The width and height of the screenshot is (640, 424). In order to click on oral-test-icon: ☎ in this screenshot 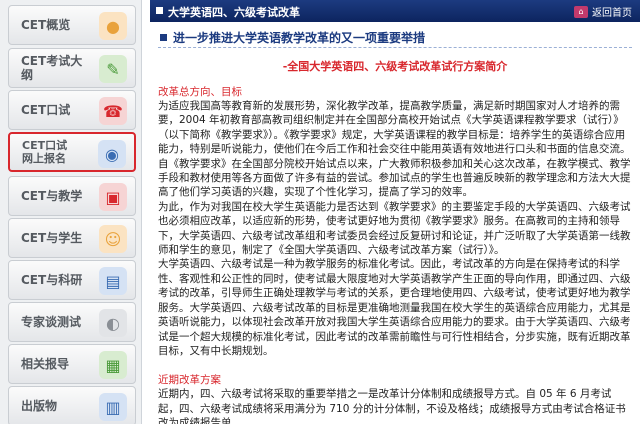, I will do `click(113, 111)`.